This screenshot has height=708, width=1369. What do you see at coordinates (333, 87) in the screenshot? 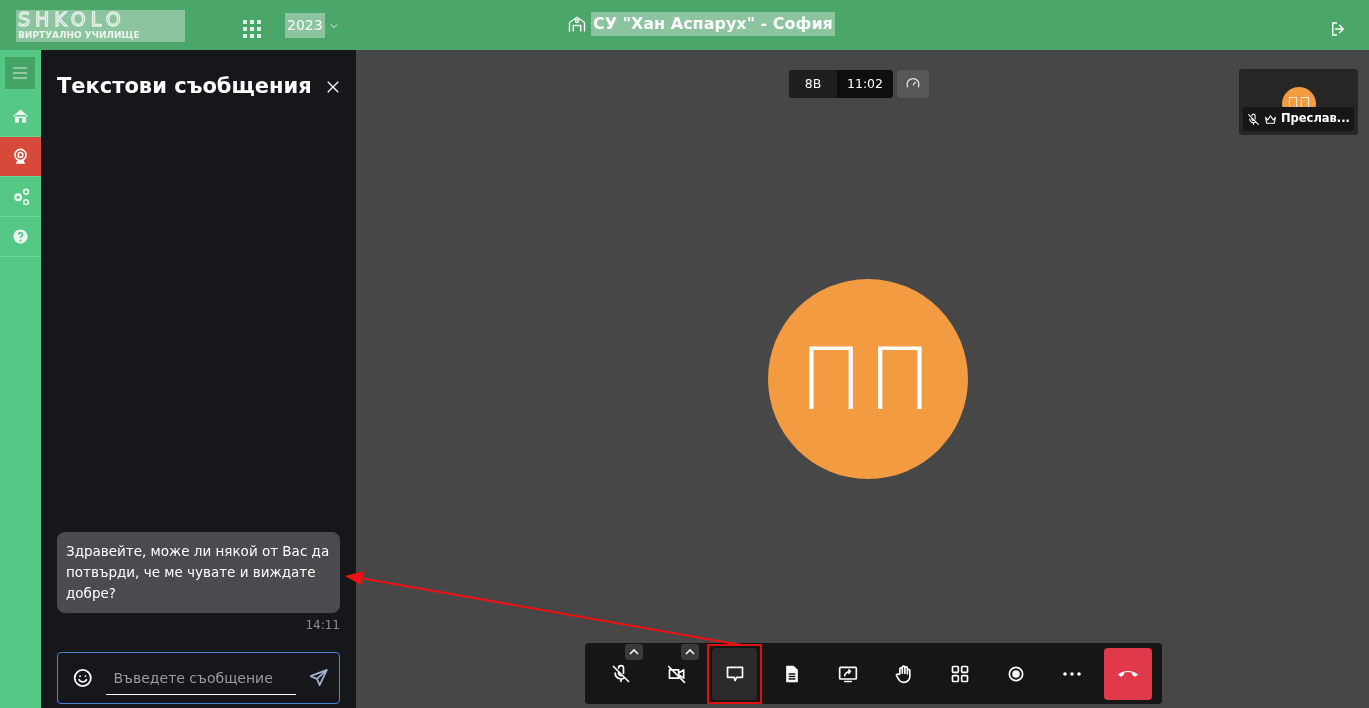
I see `close-icon` at bounding box center [333, 87].